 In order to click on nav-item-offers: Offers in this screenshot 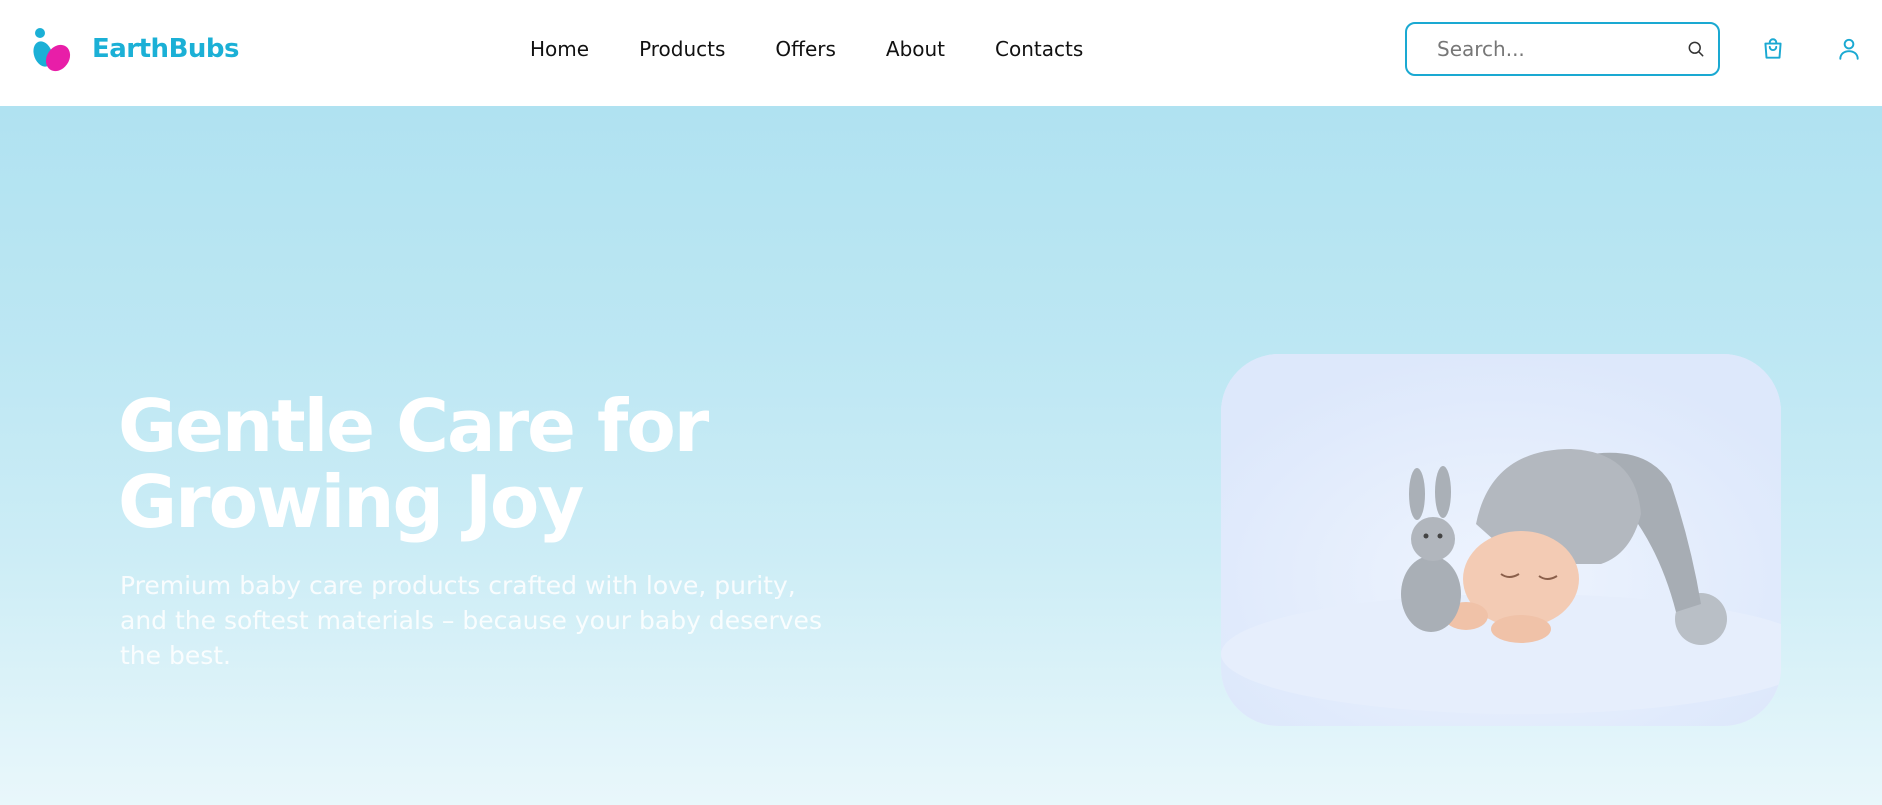, I will do `click(805, 49)`.